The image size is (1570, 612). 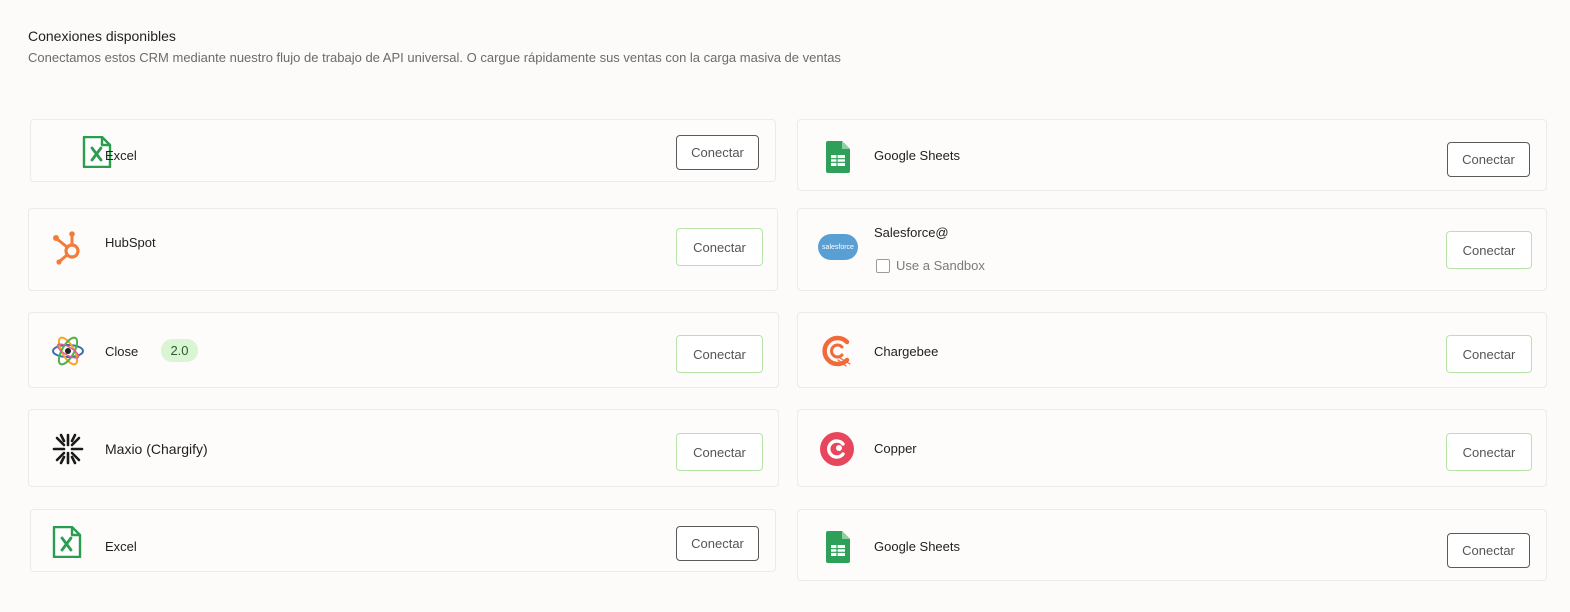 I want to click on connection-card-close: Close 2.0 Conectar, so click(x=403, y=350).